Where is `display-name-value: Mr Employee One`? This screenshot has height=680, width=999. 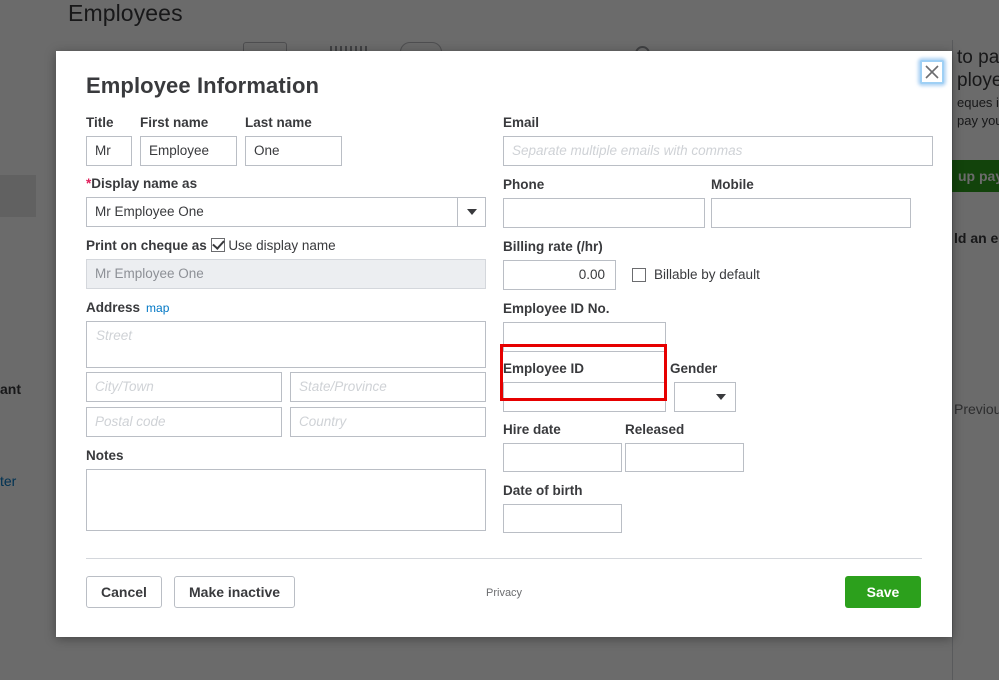 display-name-value: Mr Employee One is located at coordinates (149, 211).